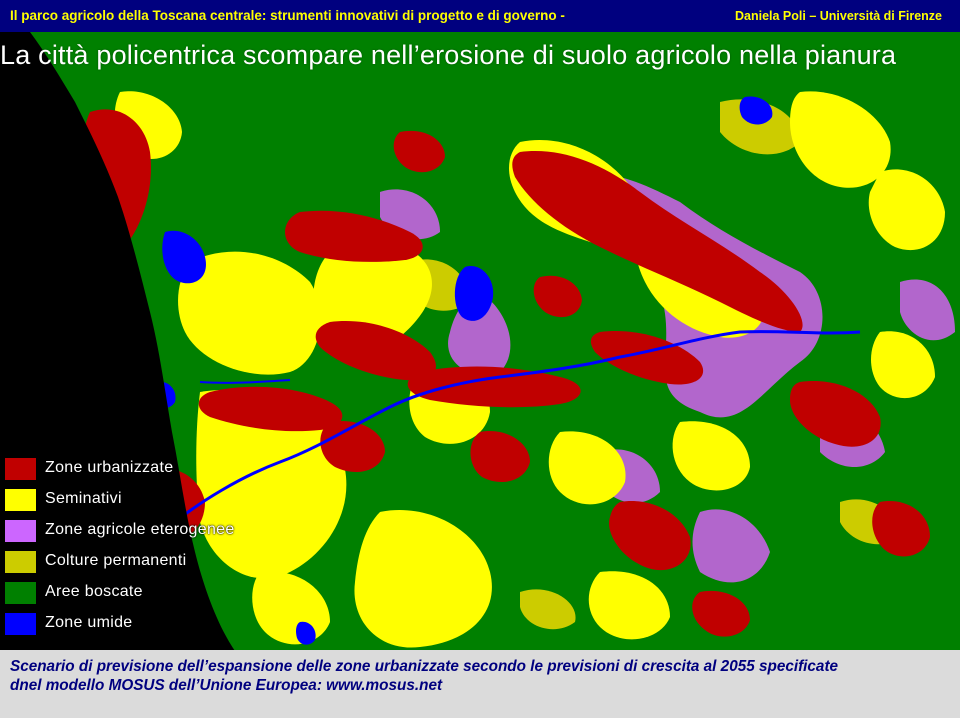 Image resolution: width=960 pixels, height=718 pixels. What do you see at coordinates (116, 560) in the screenshot?
I see `legend-label: Colture permanenti` at bounding box center [116, 560].